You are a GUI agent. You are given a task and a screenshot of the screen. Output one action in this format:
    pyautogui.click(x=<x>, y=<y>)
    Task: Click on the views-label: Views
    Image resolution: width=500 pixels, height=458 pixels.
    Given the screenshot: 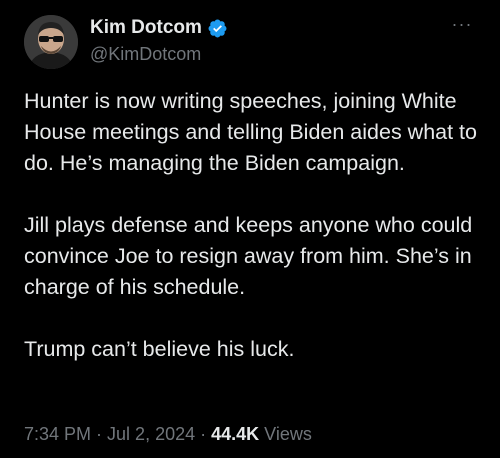 What is the action you would take?
    pyautogui.click(x=288, y=434)
    